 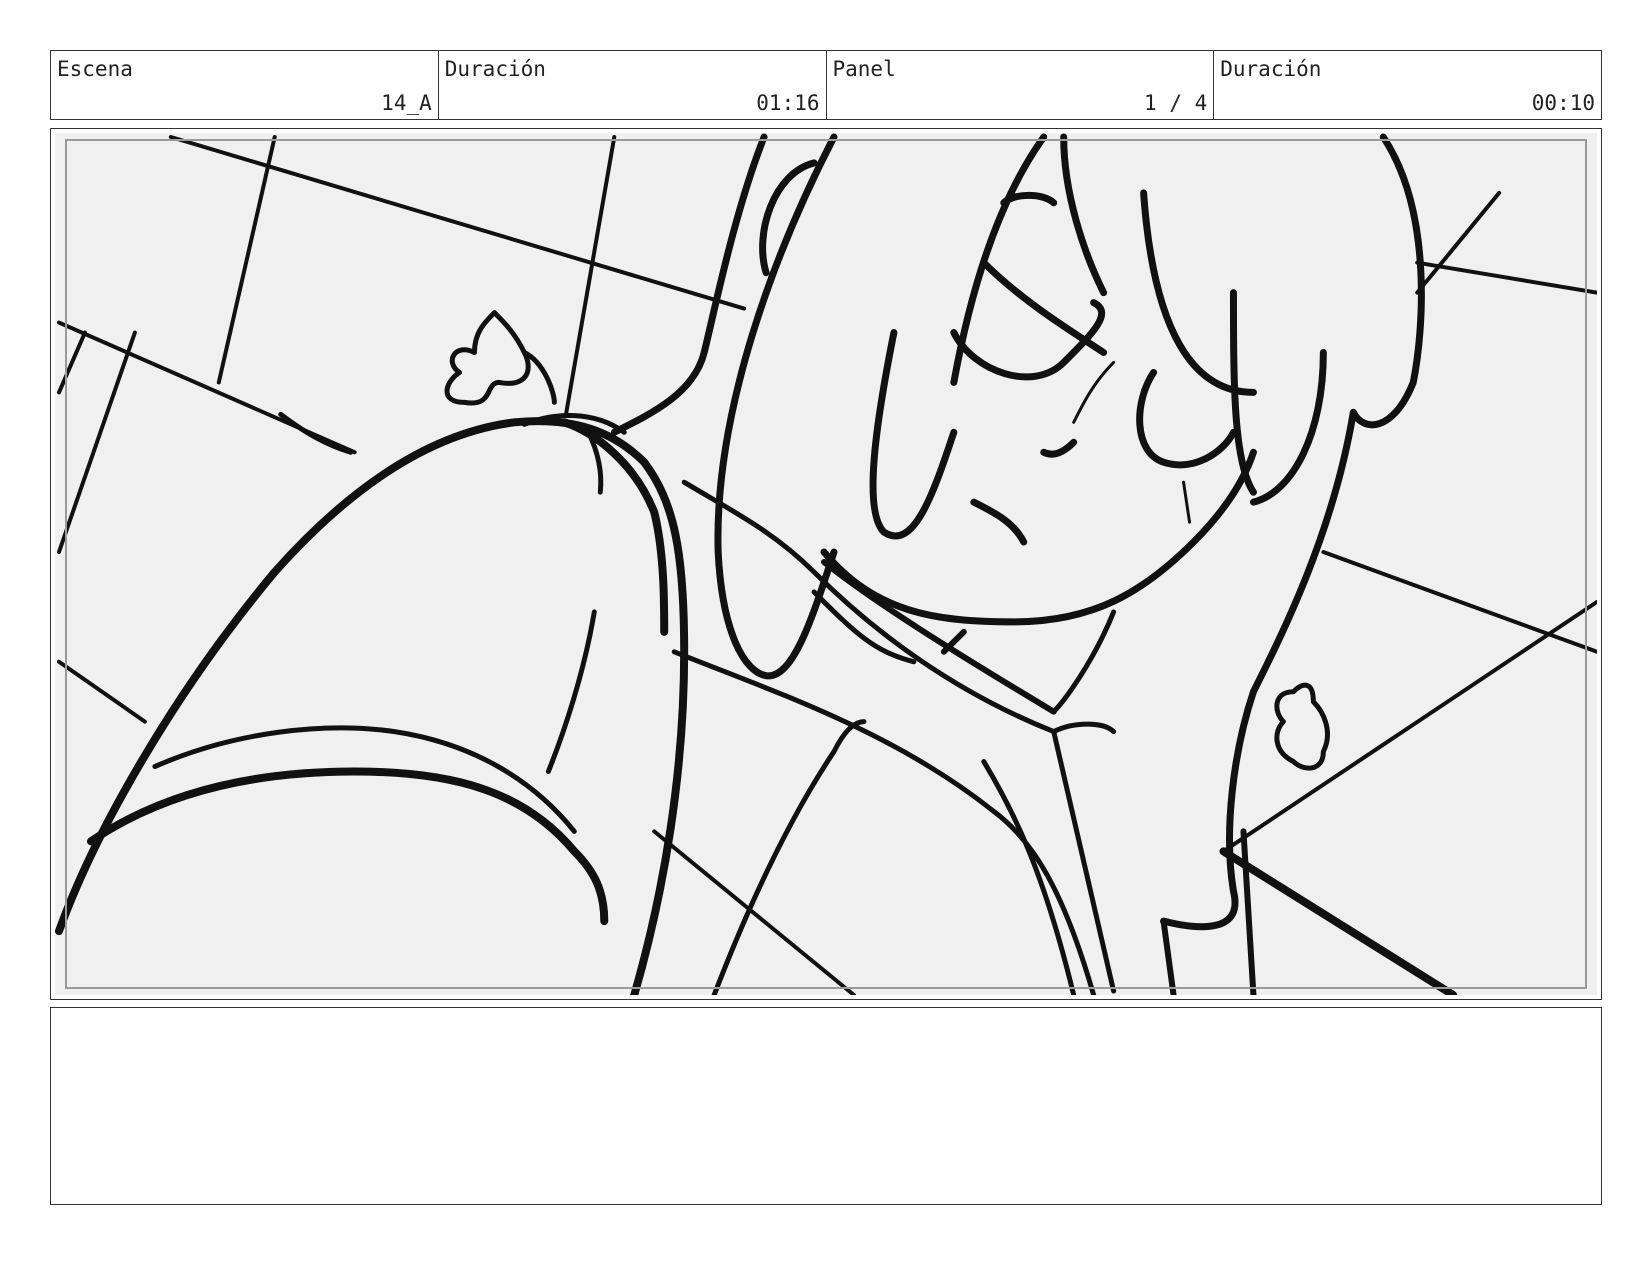 I want to click on character-face, so click(x=1038, y=408).